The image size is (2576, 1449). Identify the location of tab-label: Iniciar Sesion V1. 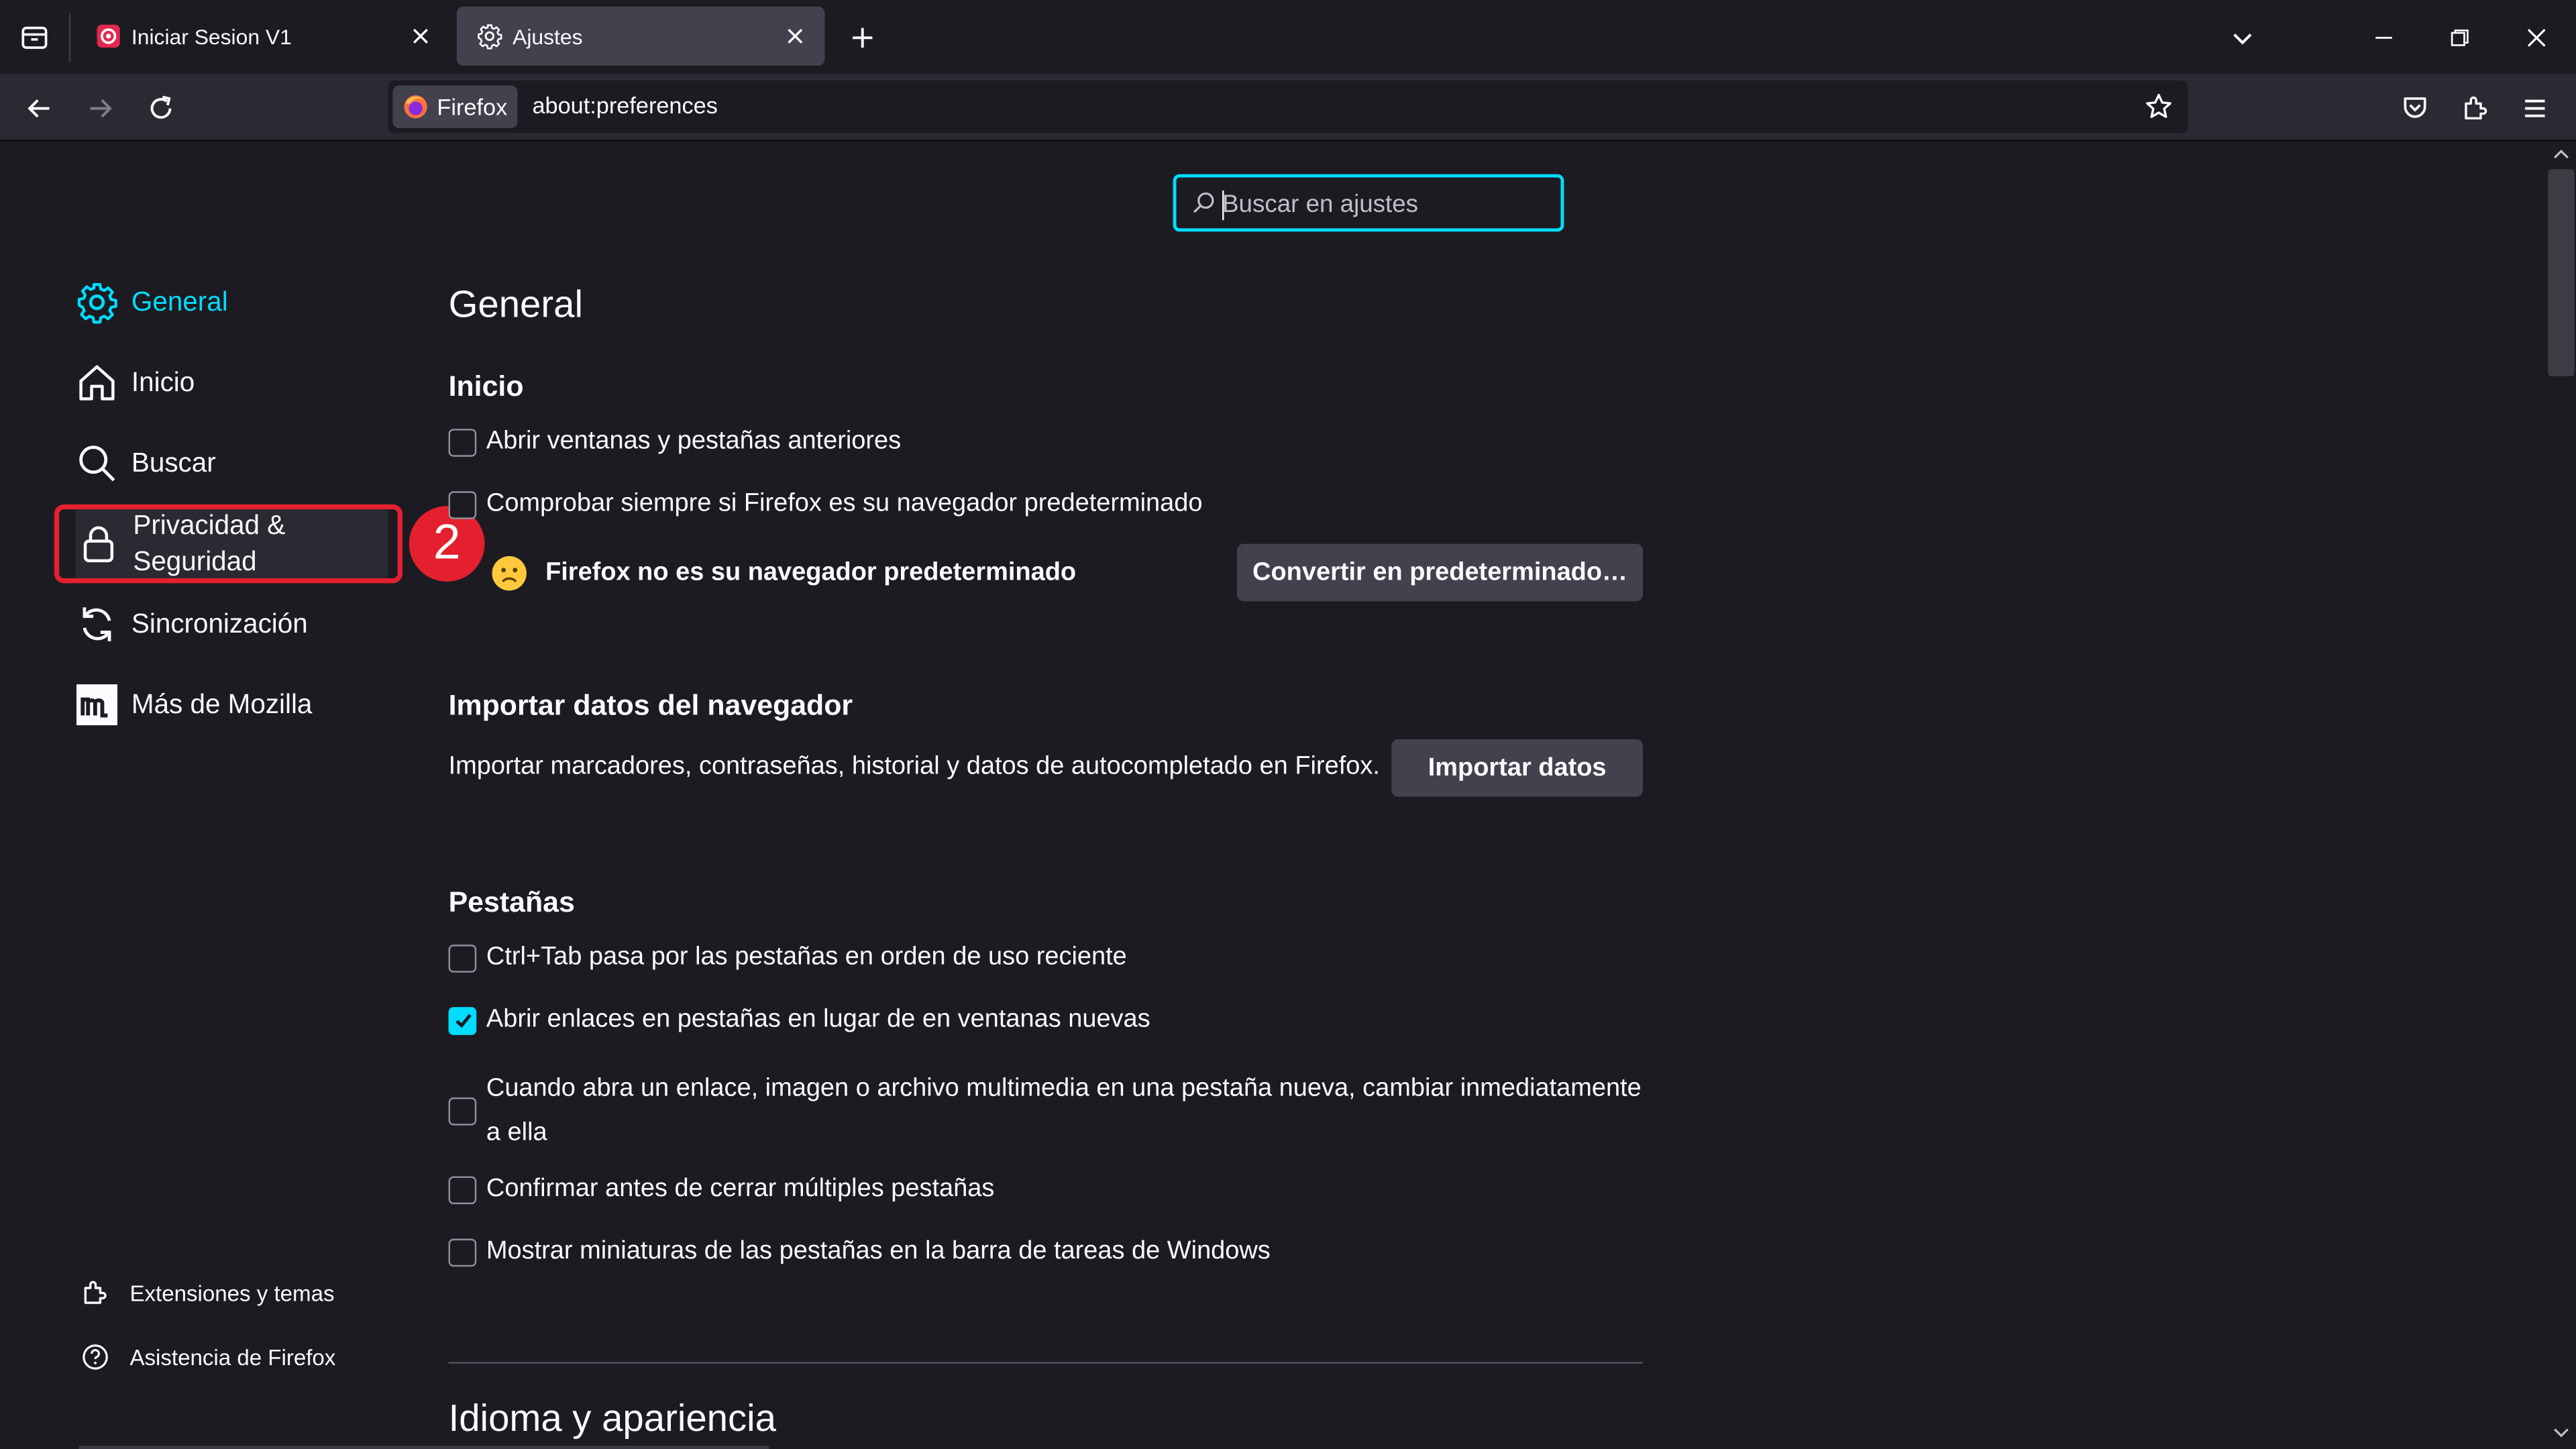
(211, 36).